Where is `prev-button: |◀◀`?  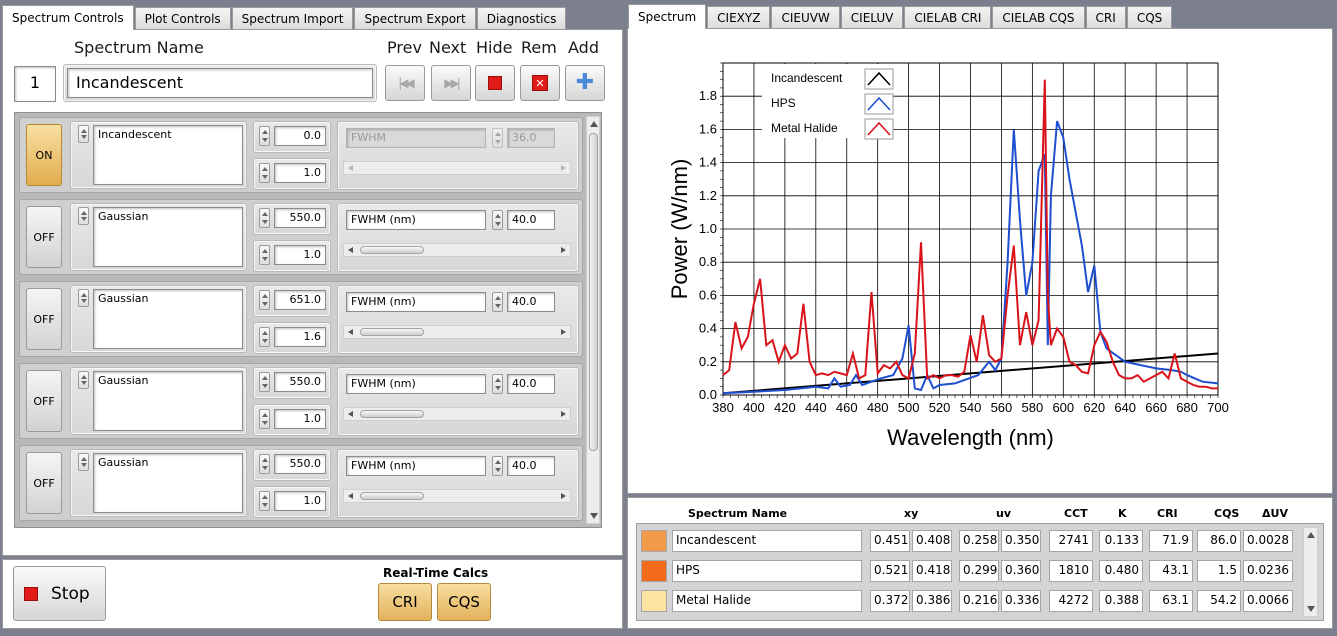
prev-button: |◀◀ is located at coordinates (405, 83).